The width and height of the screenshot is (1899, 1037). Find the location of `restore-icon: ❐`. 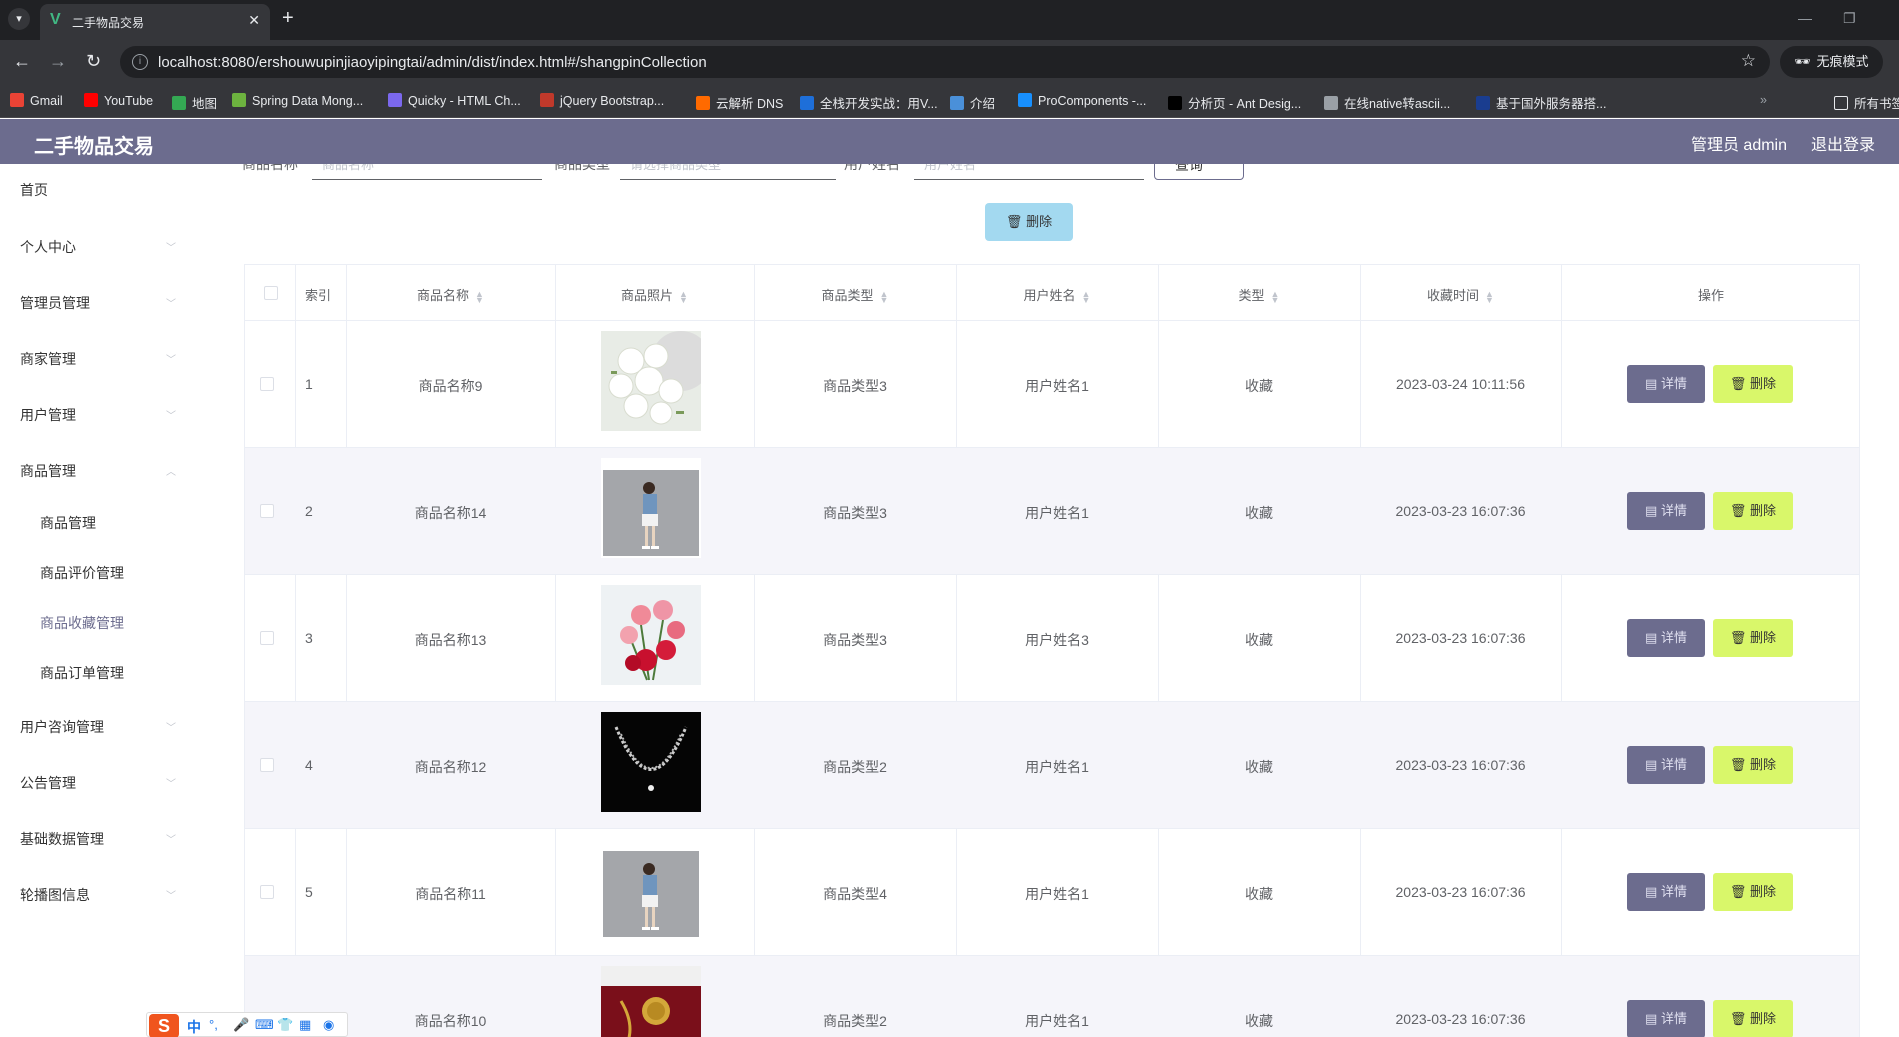

restore-icon: ❐ is located at coordinates (1849, 18).